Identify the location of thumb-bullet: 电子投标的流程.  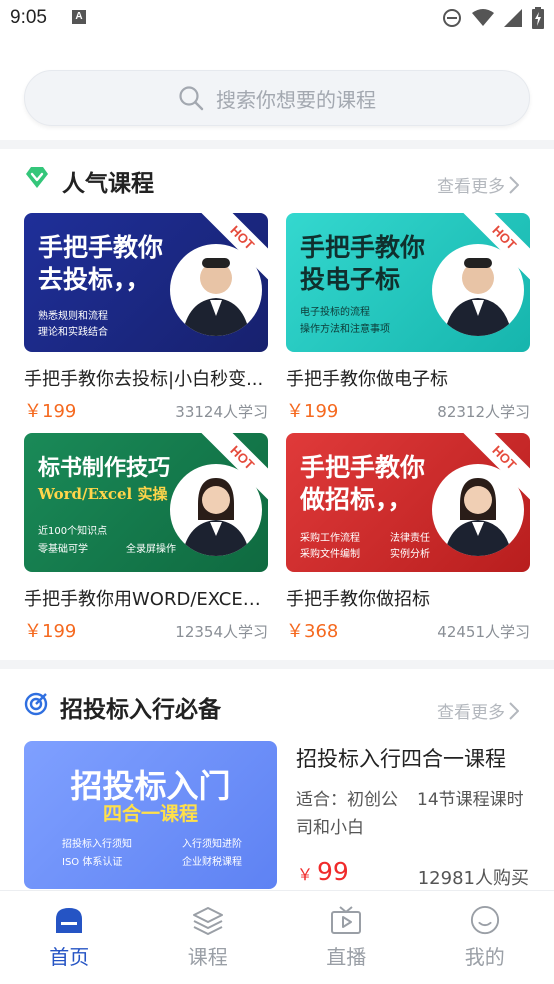
(335, 312).